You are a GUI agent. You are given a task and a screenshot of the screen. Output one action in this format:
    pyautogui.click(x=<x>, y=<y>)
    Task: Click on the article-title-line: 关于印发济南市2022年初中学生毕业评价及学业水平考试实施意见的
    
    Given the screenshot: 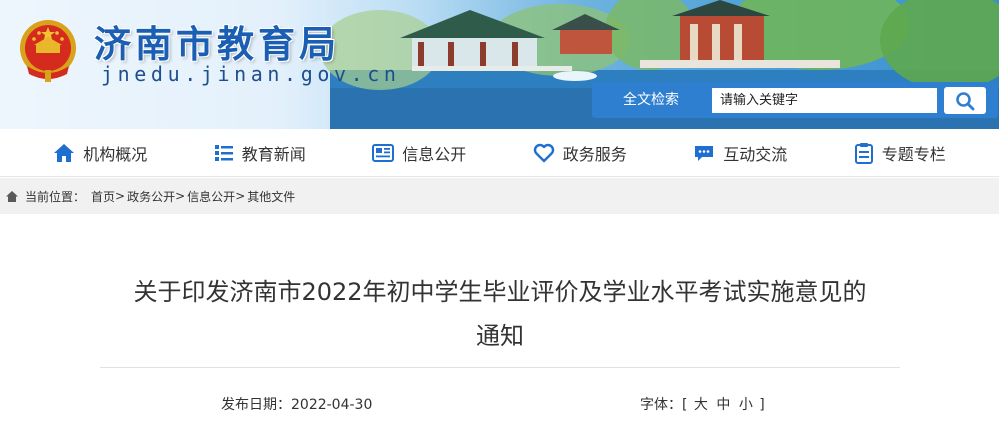 What is the action you would take?
    pyautogui.click(x=500, y=292)
    